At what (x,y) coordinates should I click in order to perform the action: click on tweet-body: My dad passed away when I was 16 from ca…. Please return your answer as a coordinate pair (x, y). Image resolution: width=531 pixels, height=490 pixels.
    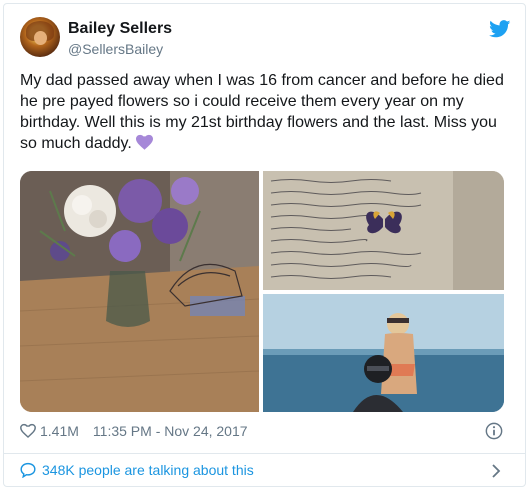
    Looking at the image, I should click on (262, 112).